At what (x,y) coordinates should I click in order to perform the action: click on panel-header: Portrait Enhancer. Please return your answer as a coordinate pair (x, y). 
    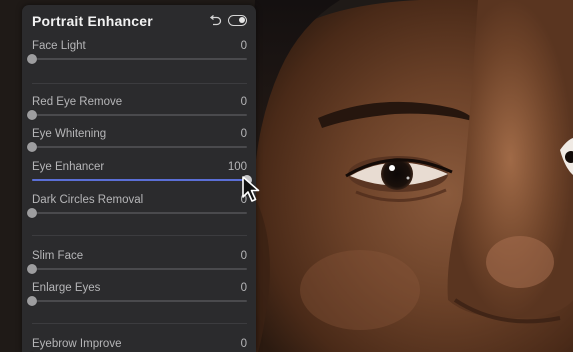
    Looking at the image, I should click on (139, 21).